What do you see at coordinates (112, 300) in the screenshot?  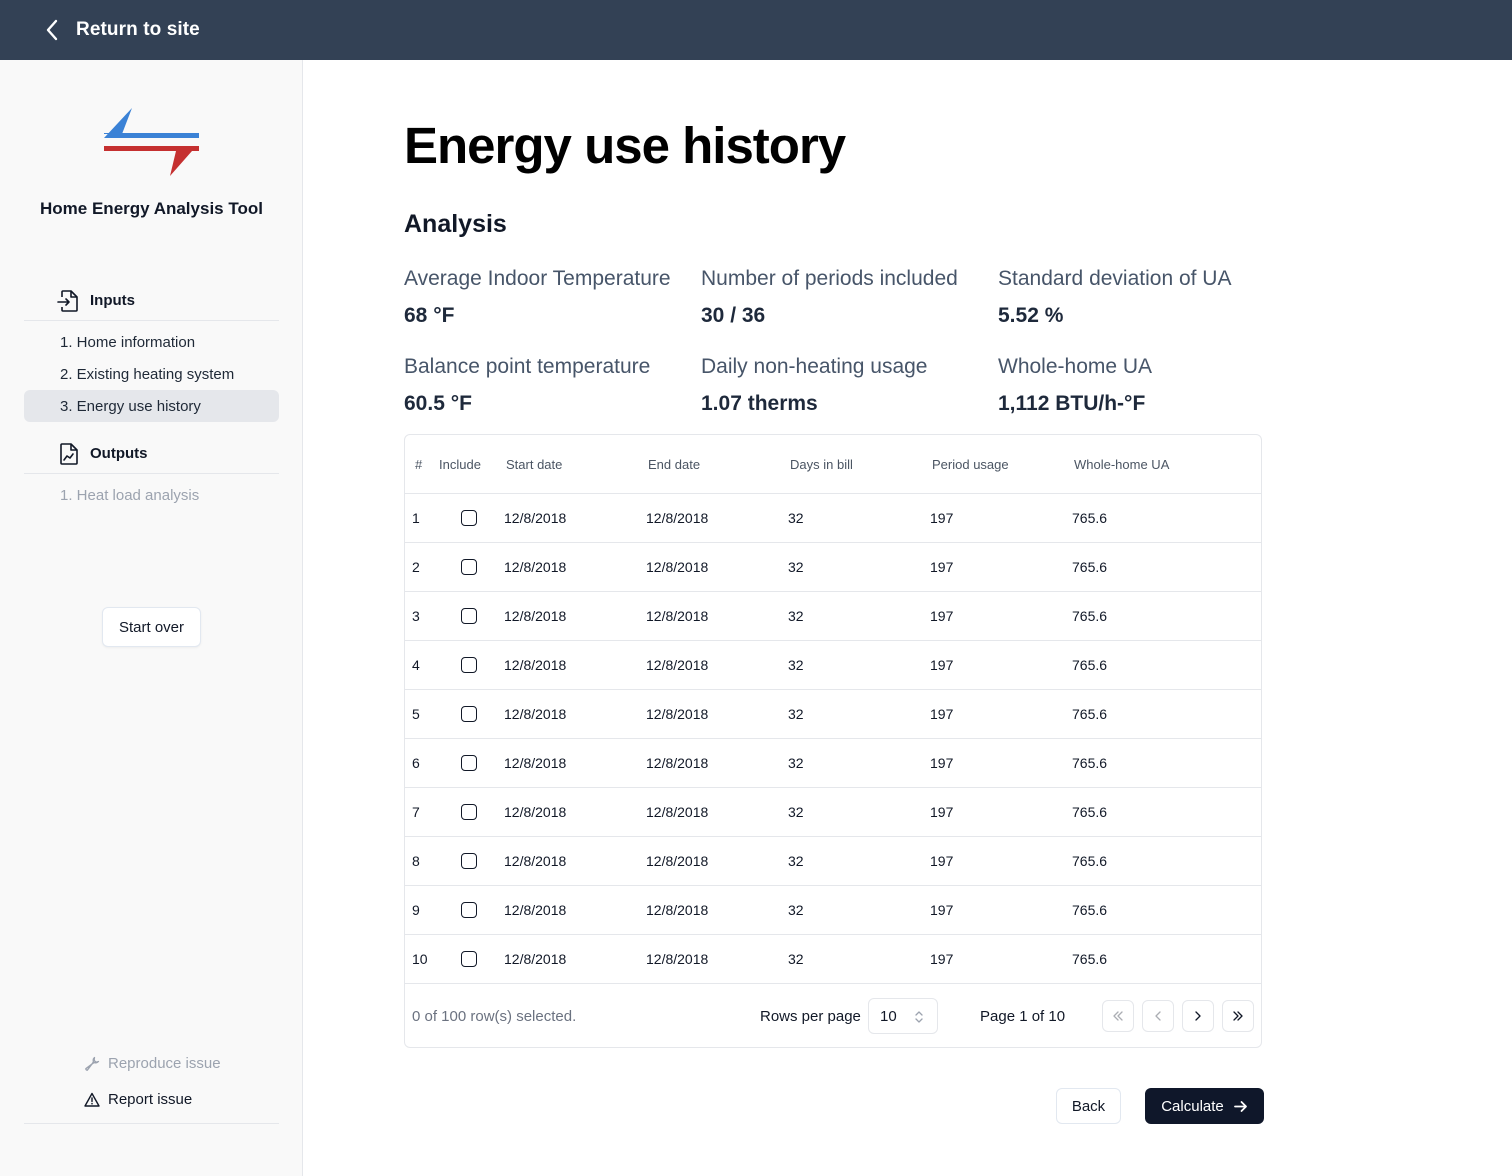 I see `nav-section-inputs-label: Inputs` at bounding box center [112, 300].